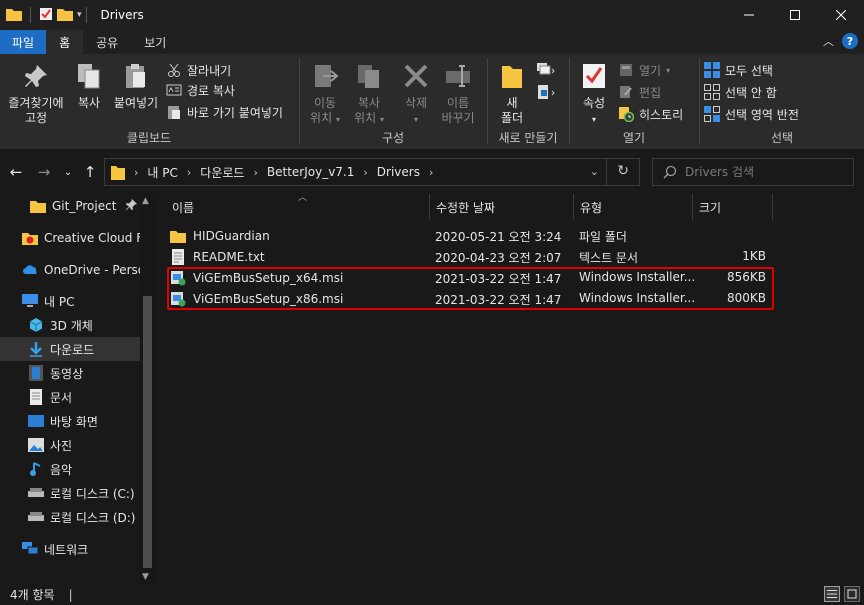 The width and height of the screenshot is (864, 605). Describe the element at coordinates (122, 15) in the screenshot. I see `window-title: Drivers` at that location.